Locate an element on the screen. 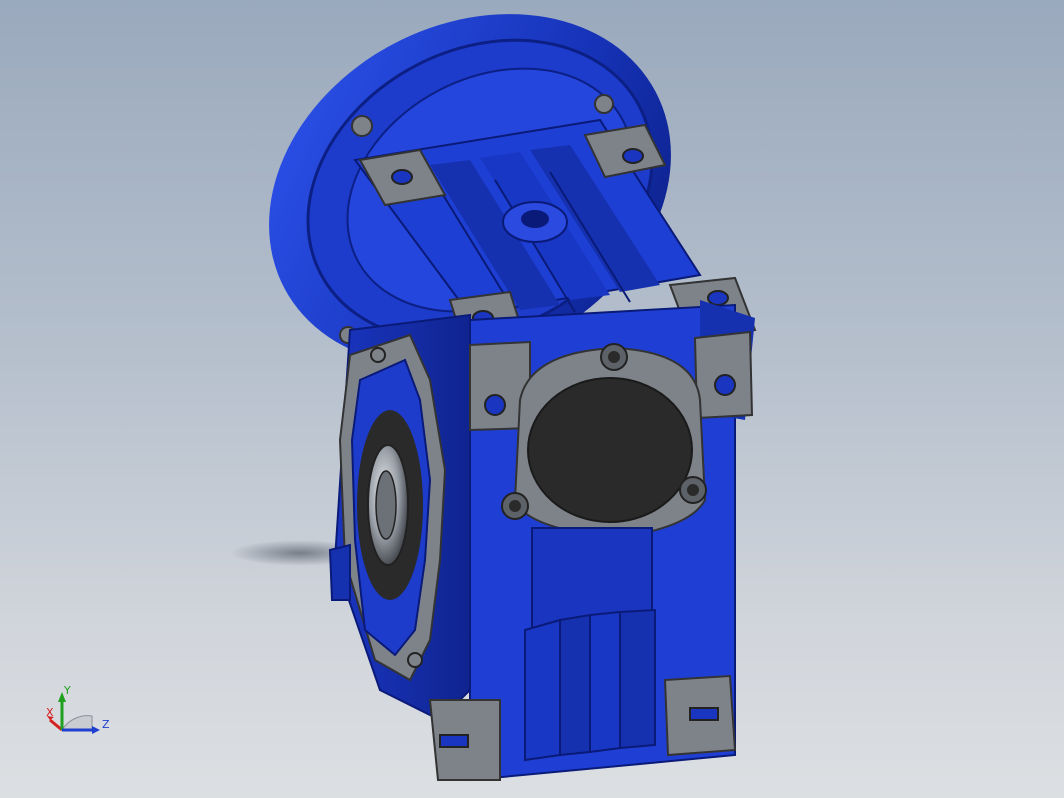  triad-y-label: Y is located at coordinates (67, 690).